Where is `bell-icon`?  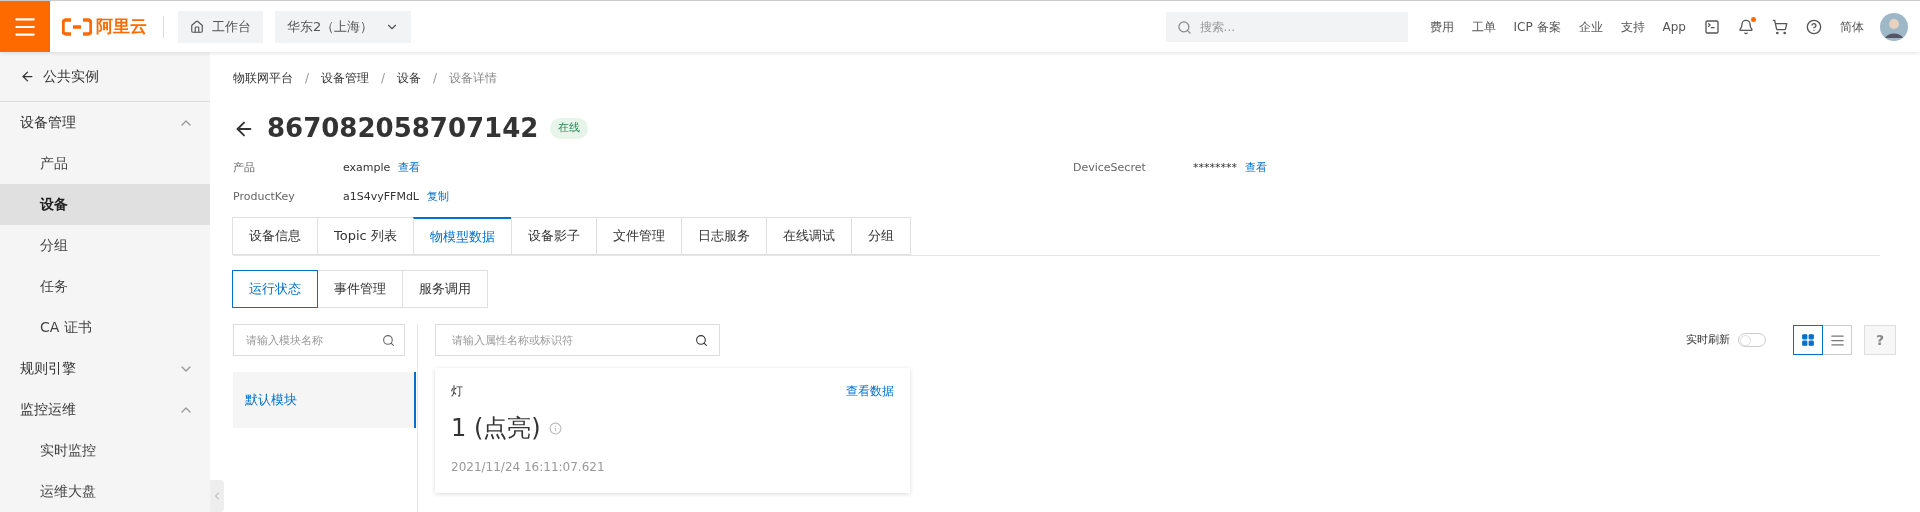 bell-icon is located at coordinates (1746, 26).